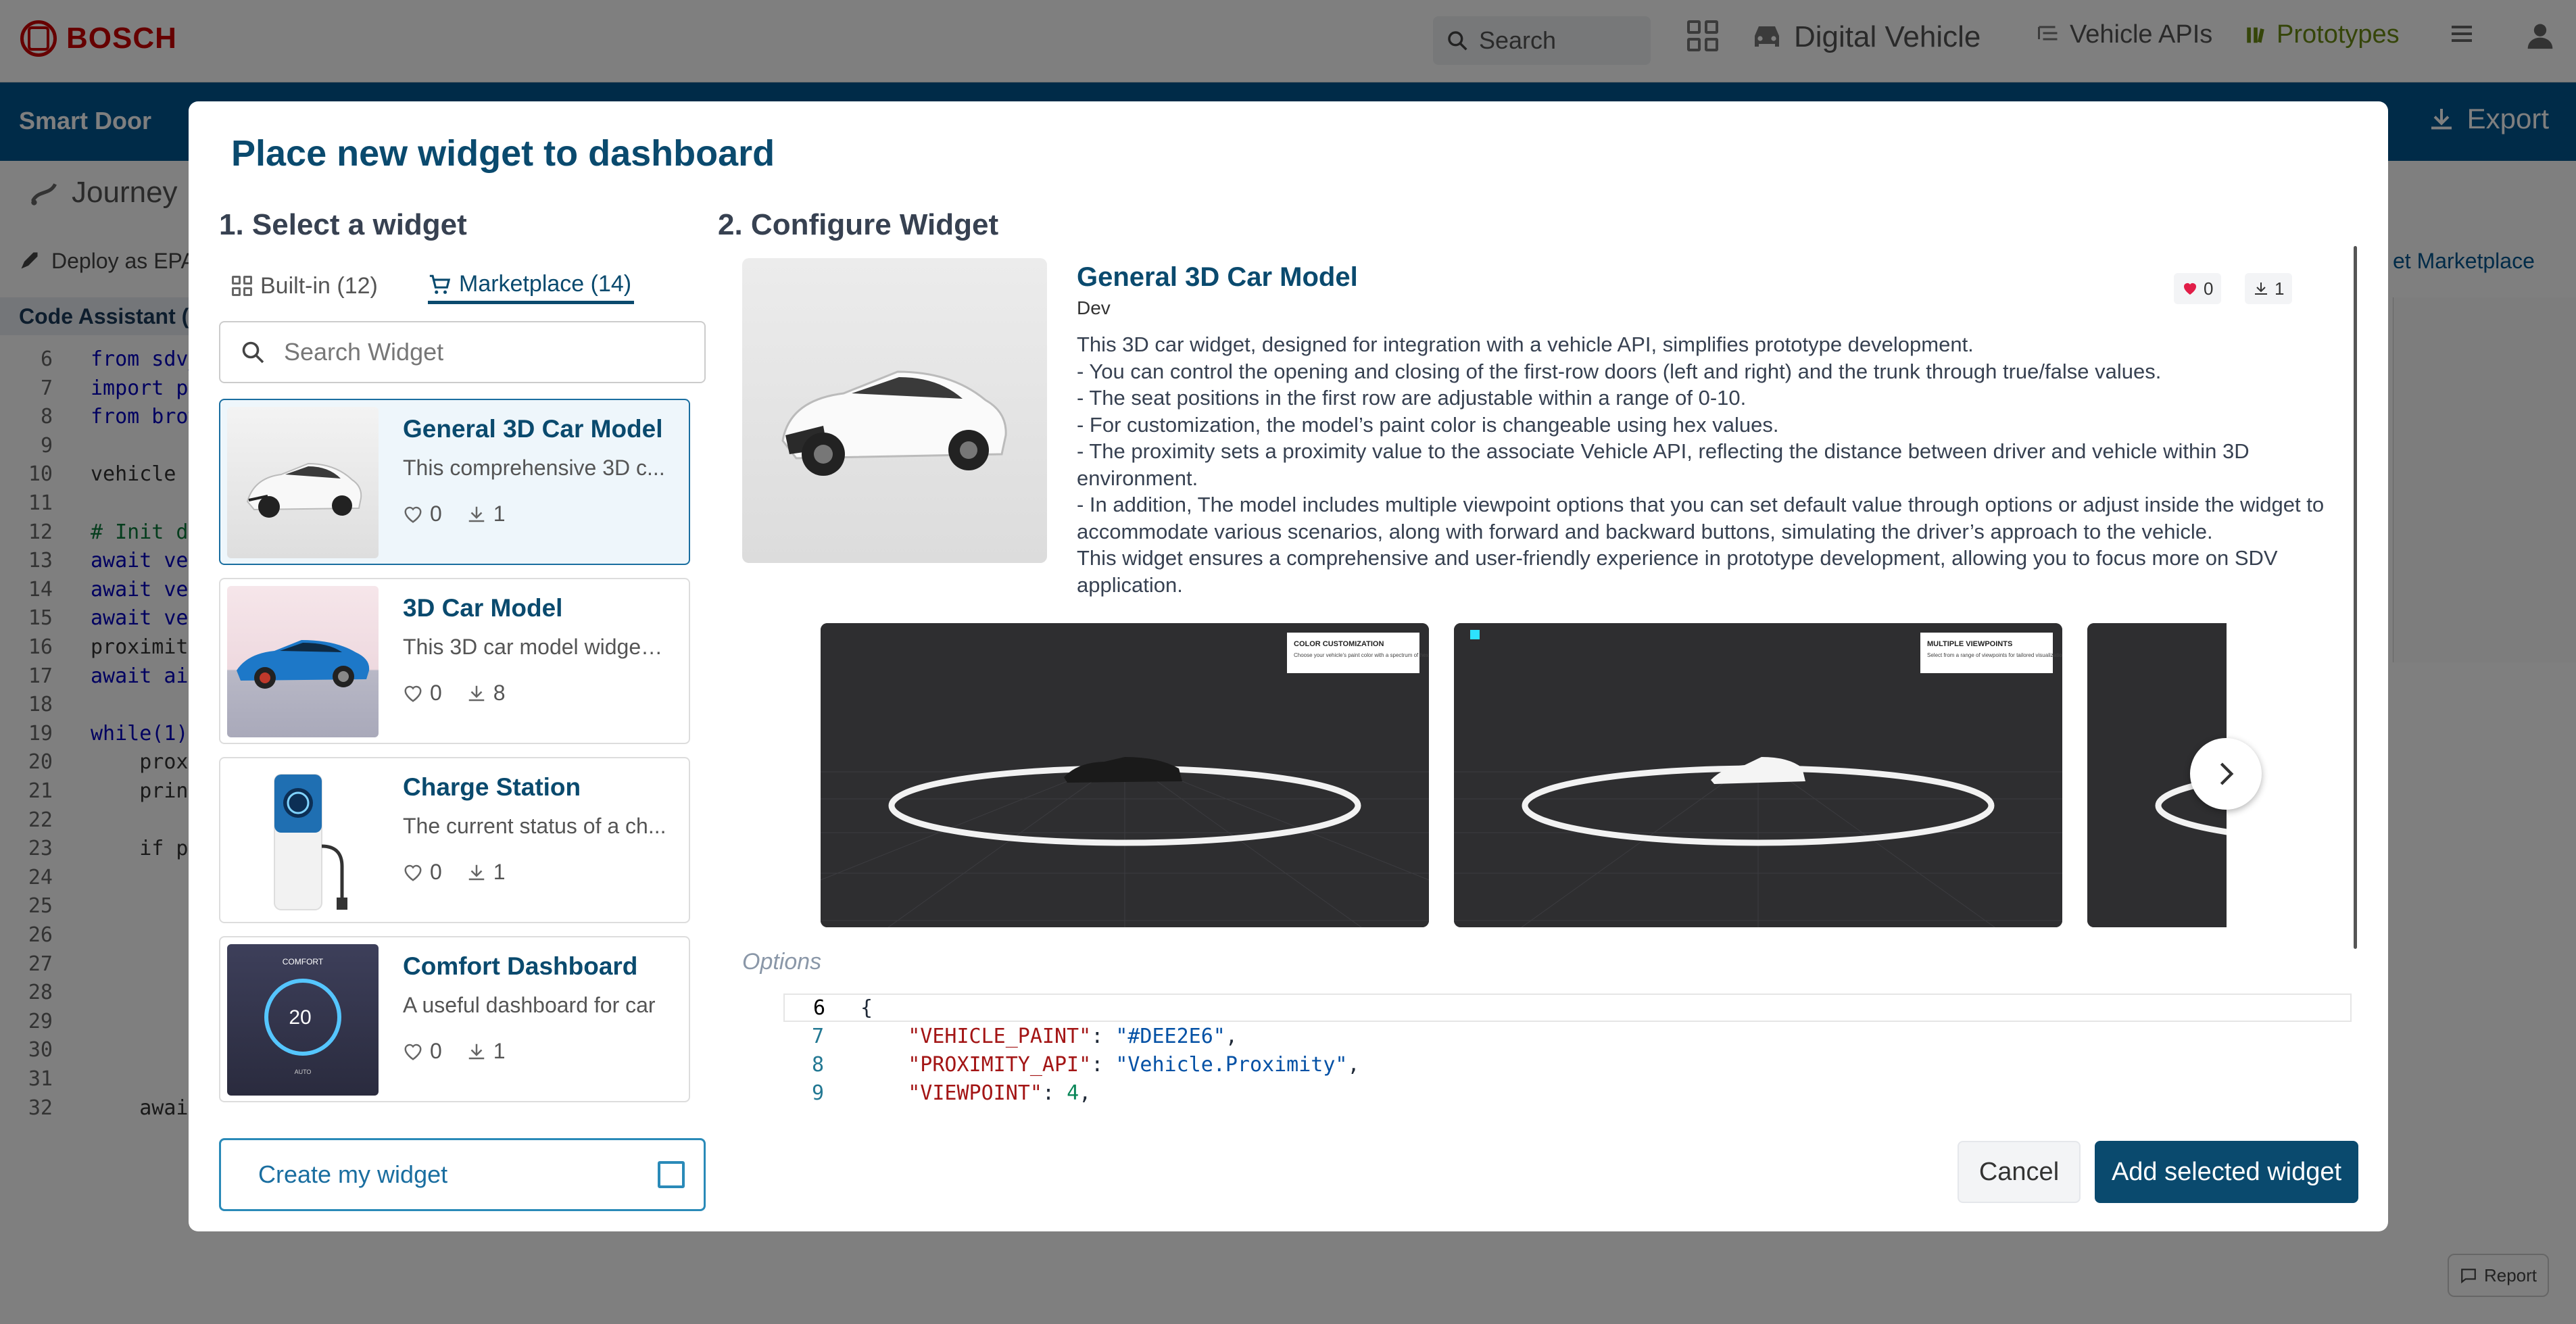  What do you see at coordinates (343, 225) in the screenshot?
I see `step1-heading: 1. Select a widget` at bounding box center [343, 225].